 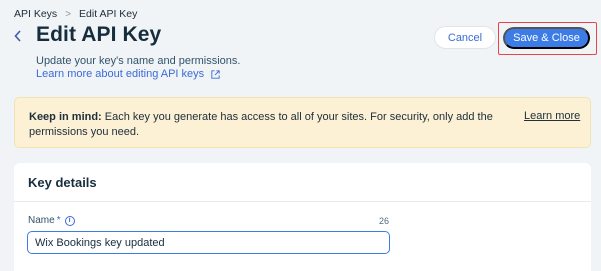 I want to click on name-field-label: Name * i, so click(x=51, y=220).